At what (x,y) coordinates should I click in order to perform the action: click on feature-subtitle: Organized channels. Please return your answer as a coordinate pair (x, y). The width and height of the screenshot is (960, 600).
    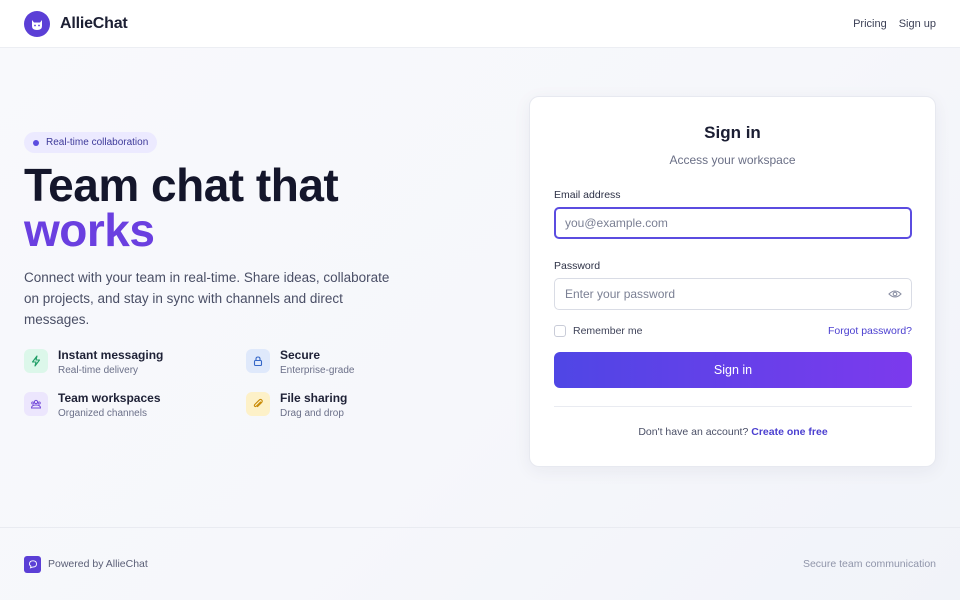
    Looking at the image, I should click on (102, 413).